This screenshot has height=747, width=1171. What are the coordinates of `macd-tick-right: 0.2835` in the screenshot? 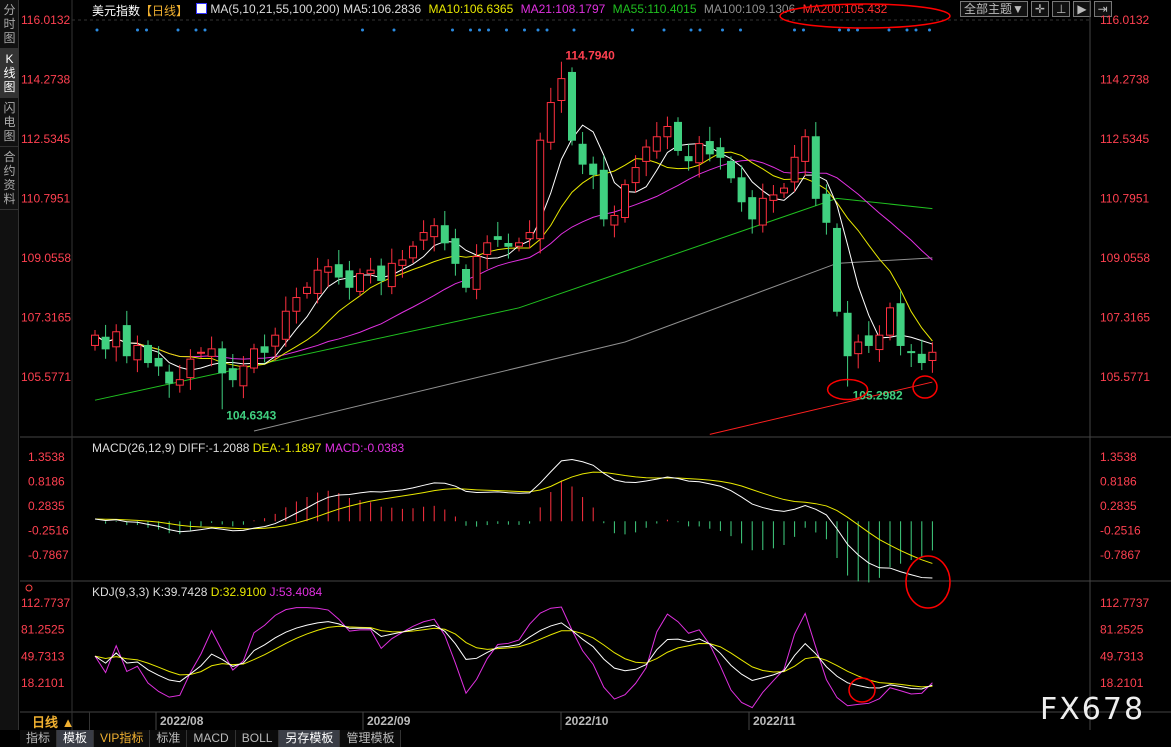 It's located at (1118, 506).